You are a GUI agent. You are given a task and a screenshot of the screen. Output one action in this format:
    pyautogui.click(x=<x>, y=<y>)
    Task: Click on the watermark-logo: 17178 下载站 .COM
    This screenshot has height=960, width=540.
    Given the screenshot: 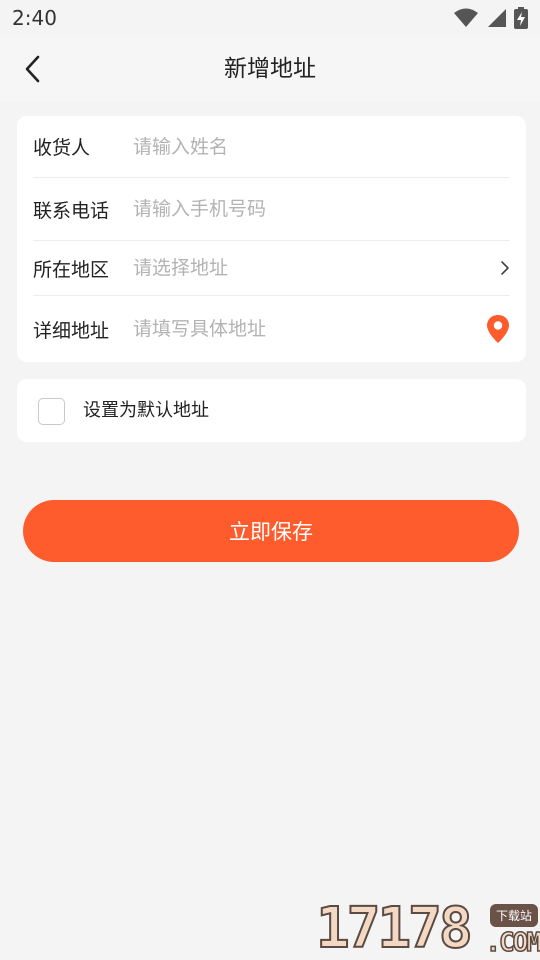 What is the action you would take?
    pyautogui.click(x=427, y=928)
    